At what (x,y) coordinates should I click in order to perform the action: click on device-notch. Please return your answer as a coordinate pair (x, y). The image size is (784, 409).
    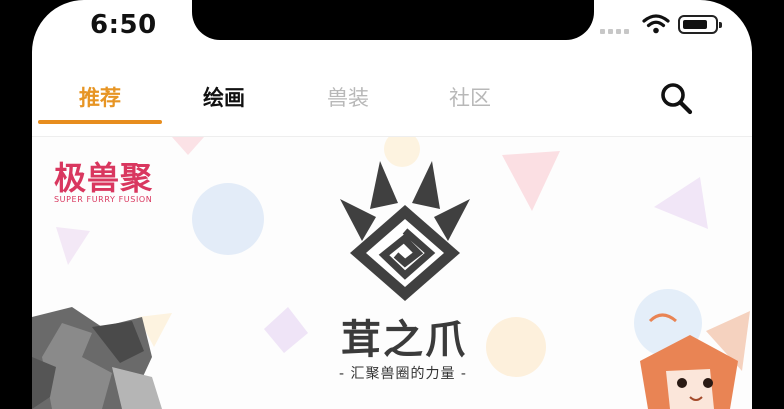
    Looking at the image, I should click on (393, 20).